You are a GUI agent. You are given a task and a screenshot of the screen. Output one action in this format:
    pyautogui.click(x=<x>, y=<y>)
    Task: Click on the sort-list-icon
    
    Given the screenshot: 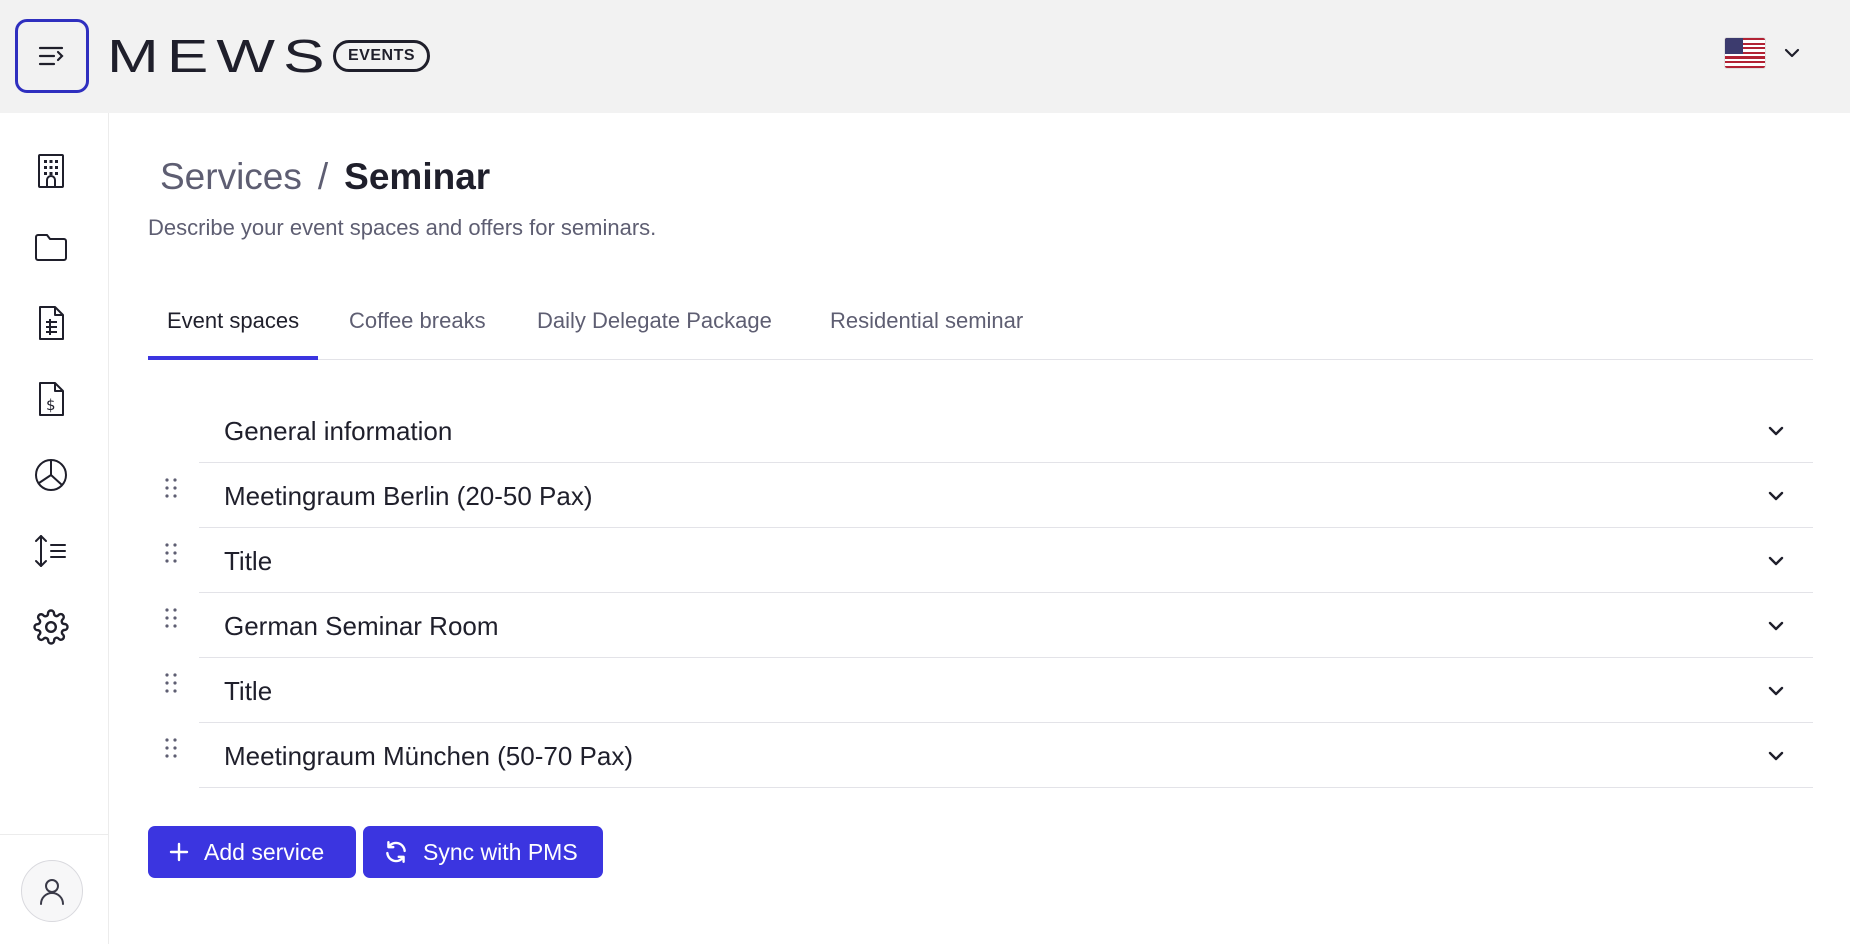 What is the action you would take?
    pyautogui.click(x=50, y=551)
    